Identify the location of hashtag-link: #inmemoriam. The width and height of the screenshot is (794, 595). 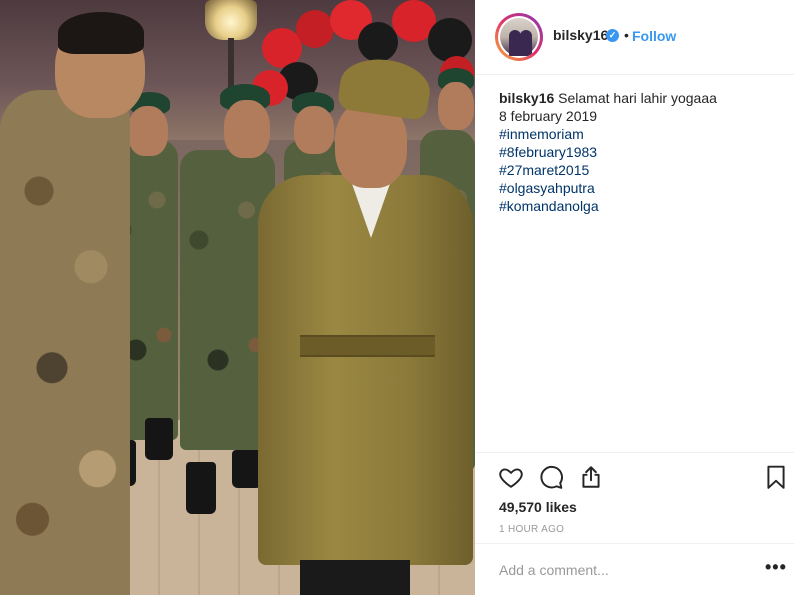
(639, 134).